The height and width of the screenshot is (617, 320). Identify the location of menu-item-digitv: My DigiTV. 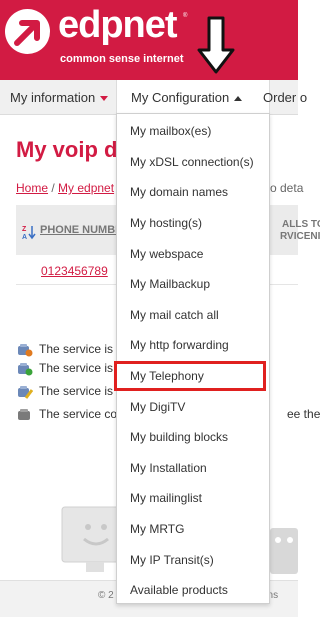
(193, 407).